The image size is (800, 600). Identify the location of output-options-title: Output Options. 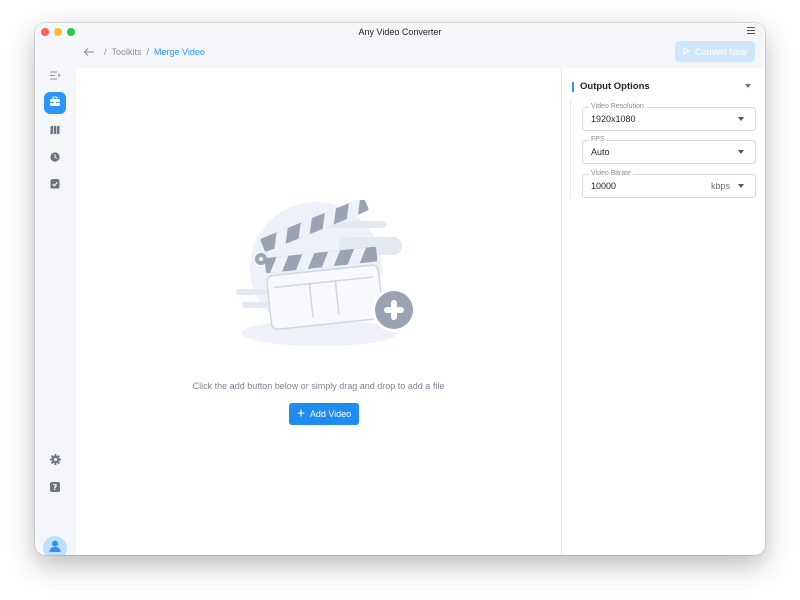
(611, 87).